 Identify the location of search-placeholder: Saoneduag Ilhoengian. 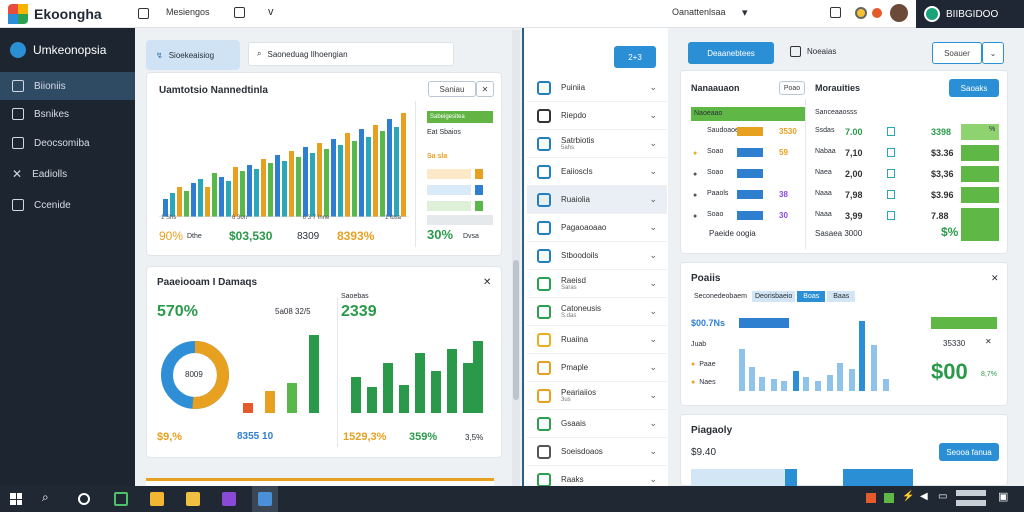
(307, 54).